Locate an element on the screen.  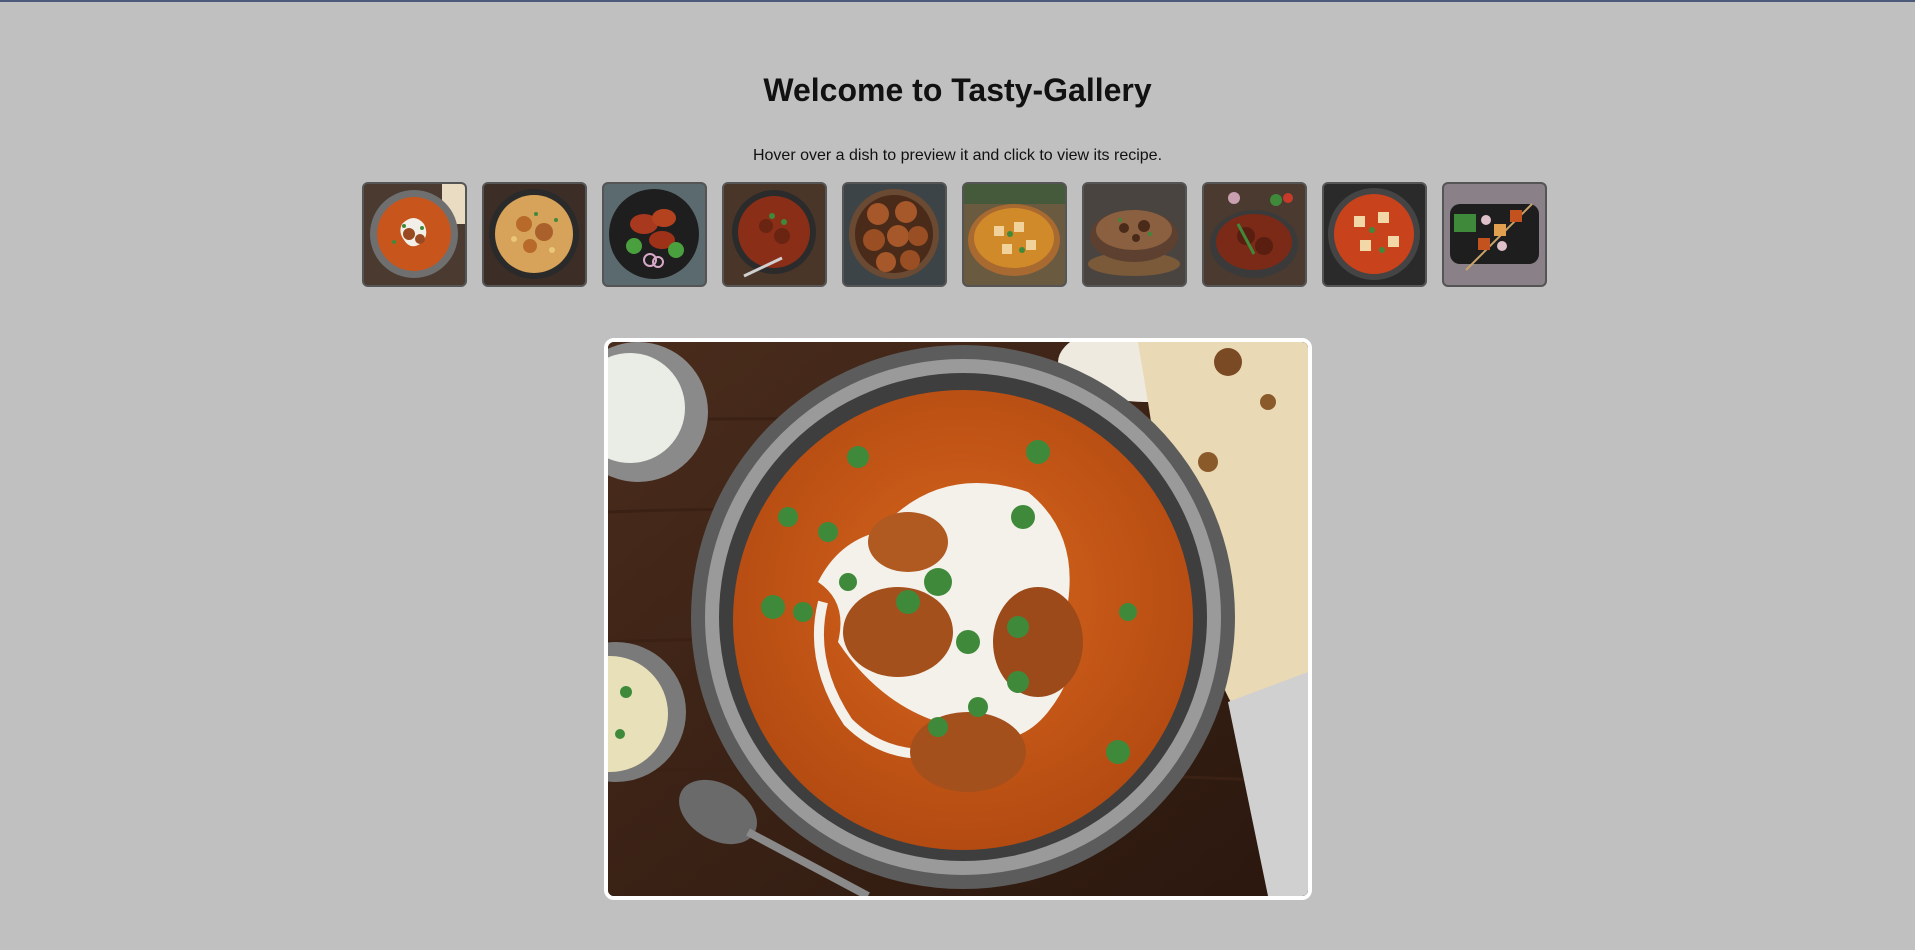
rice-platter-icon is located at coordinates (1134, 234).